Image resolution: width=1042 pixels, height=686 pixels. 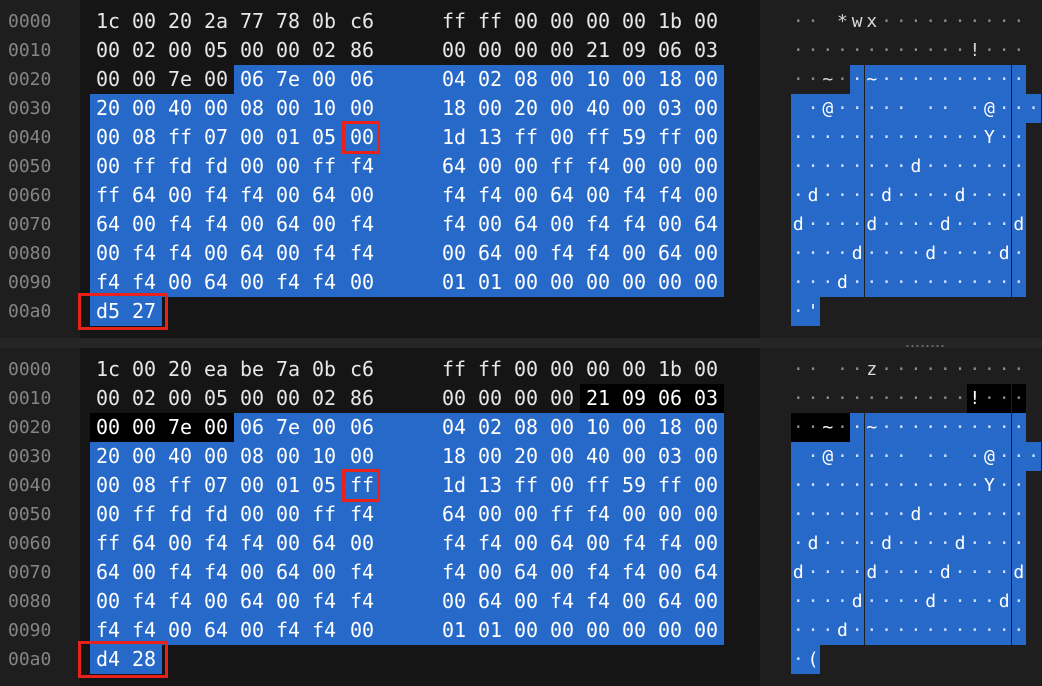 I want to click on hex-byte: fd, so click(x=216, y=514).